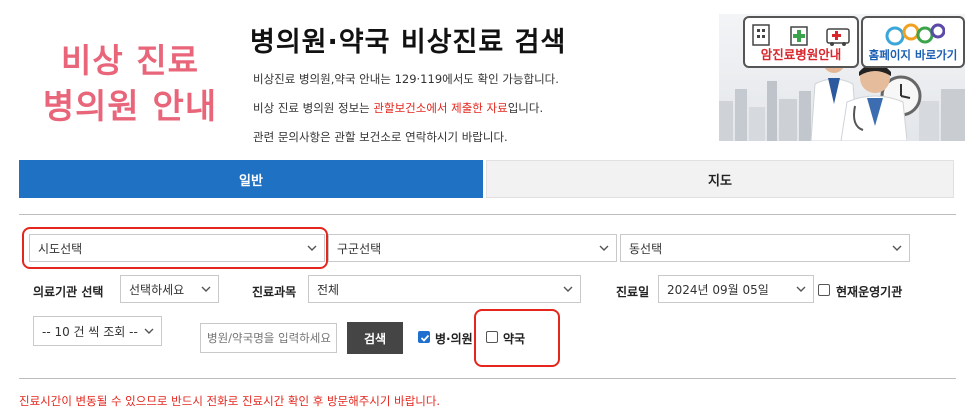 The width and height of the screenshot is (966, 417). Describe the element at coordinates (801, 54) in the screenshot. I see `cancer-hospital-label: 암진료병원안내` at that location.